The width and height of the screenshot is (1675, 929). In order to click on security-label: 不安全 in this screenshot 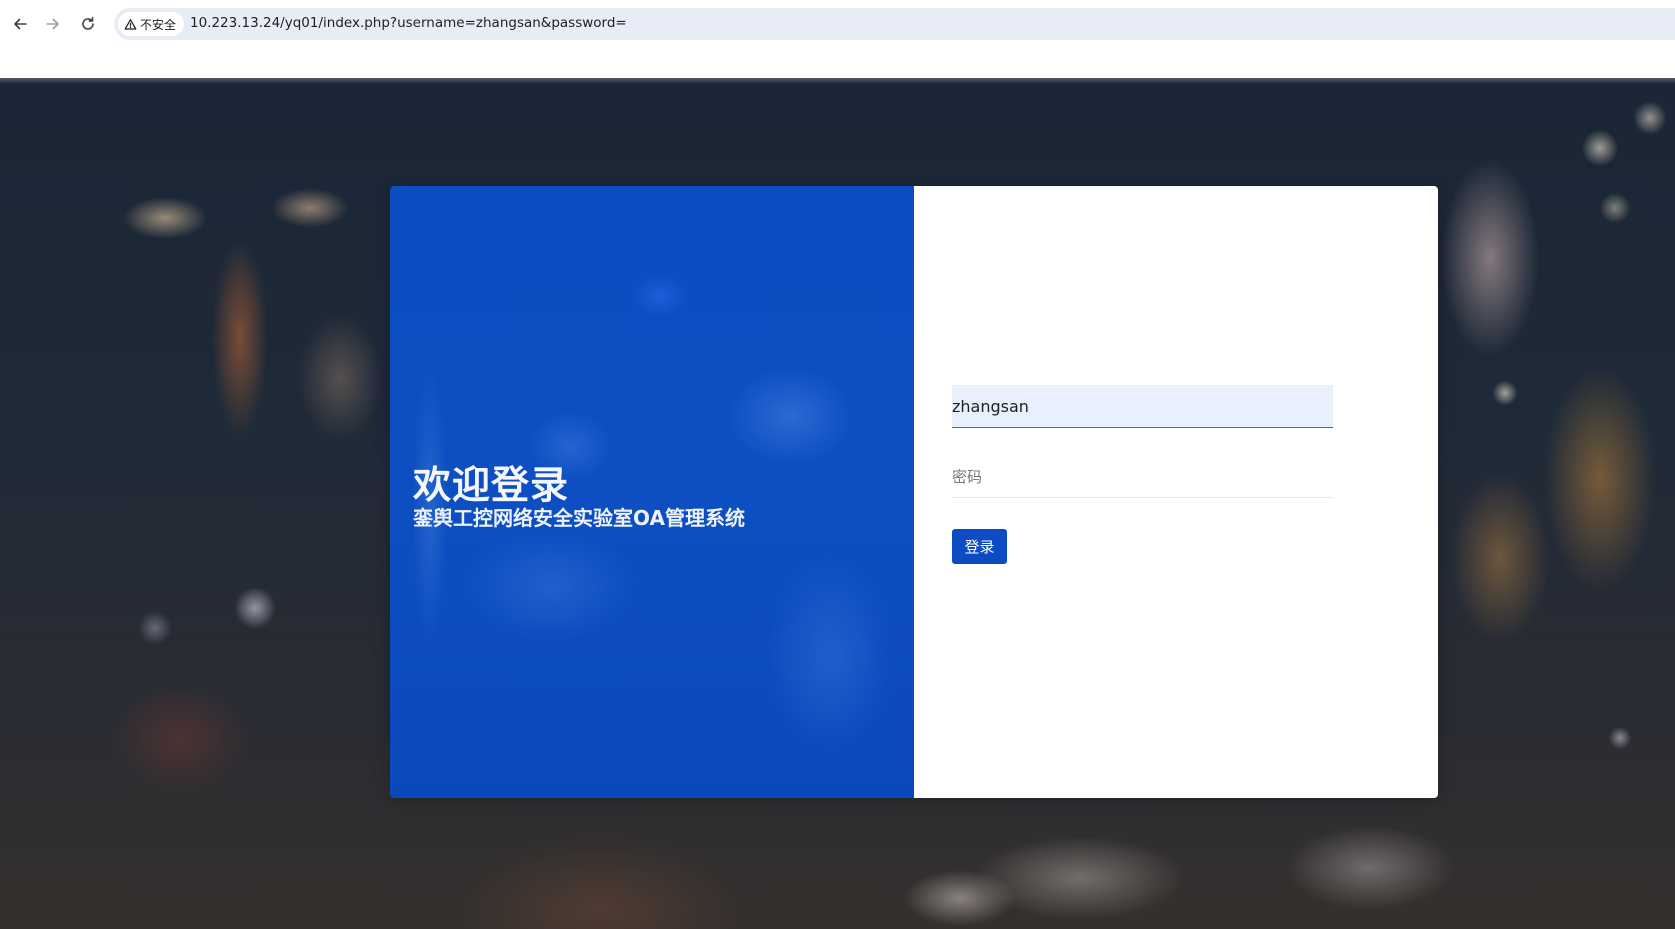, I will do `click(158, 24)`.